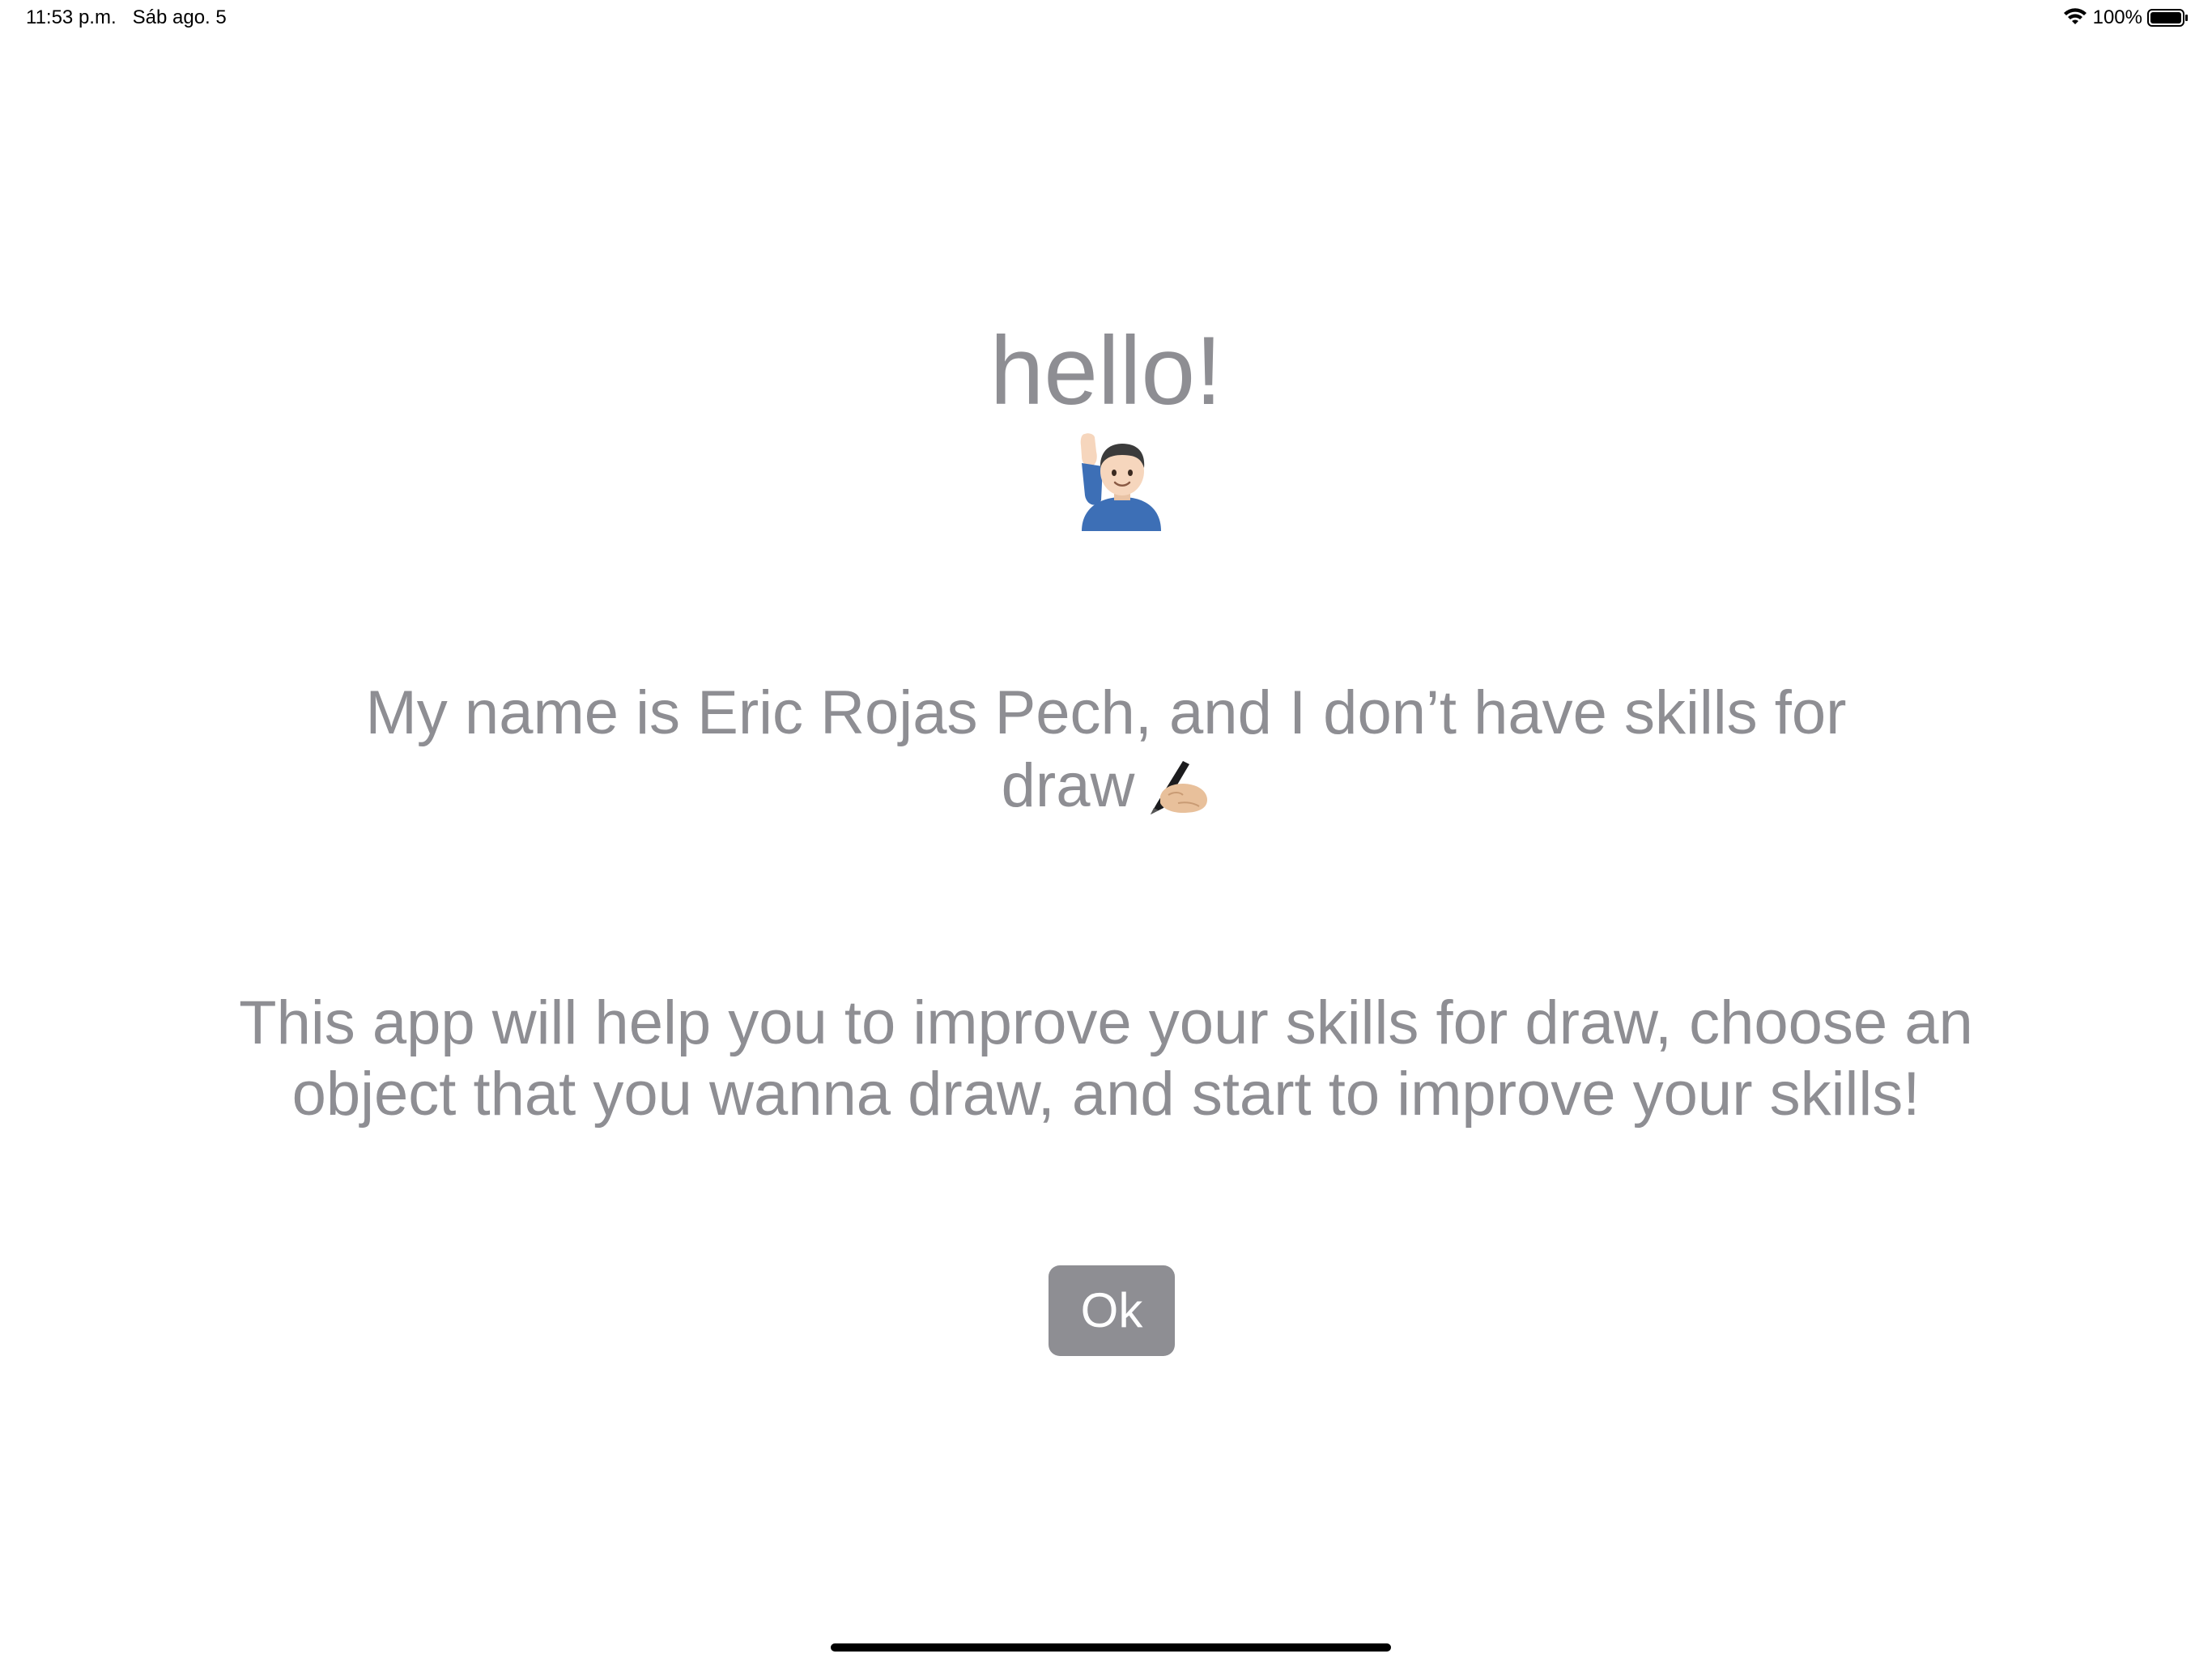 The height and width of the screenshot is (1658, 2212). What do you see at coordinates (1111, 1647) in the screenshot?
I see `home-indicator` at bounding box center [1111, 1647].